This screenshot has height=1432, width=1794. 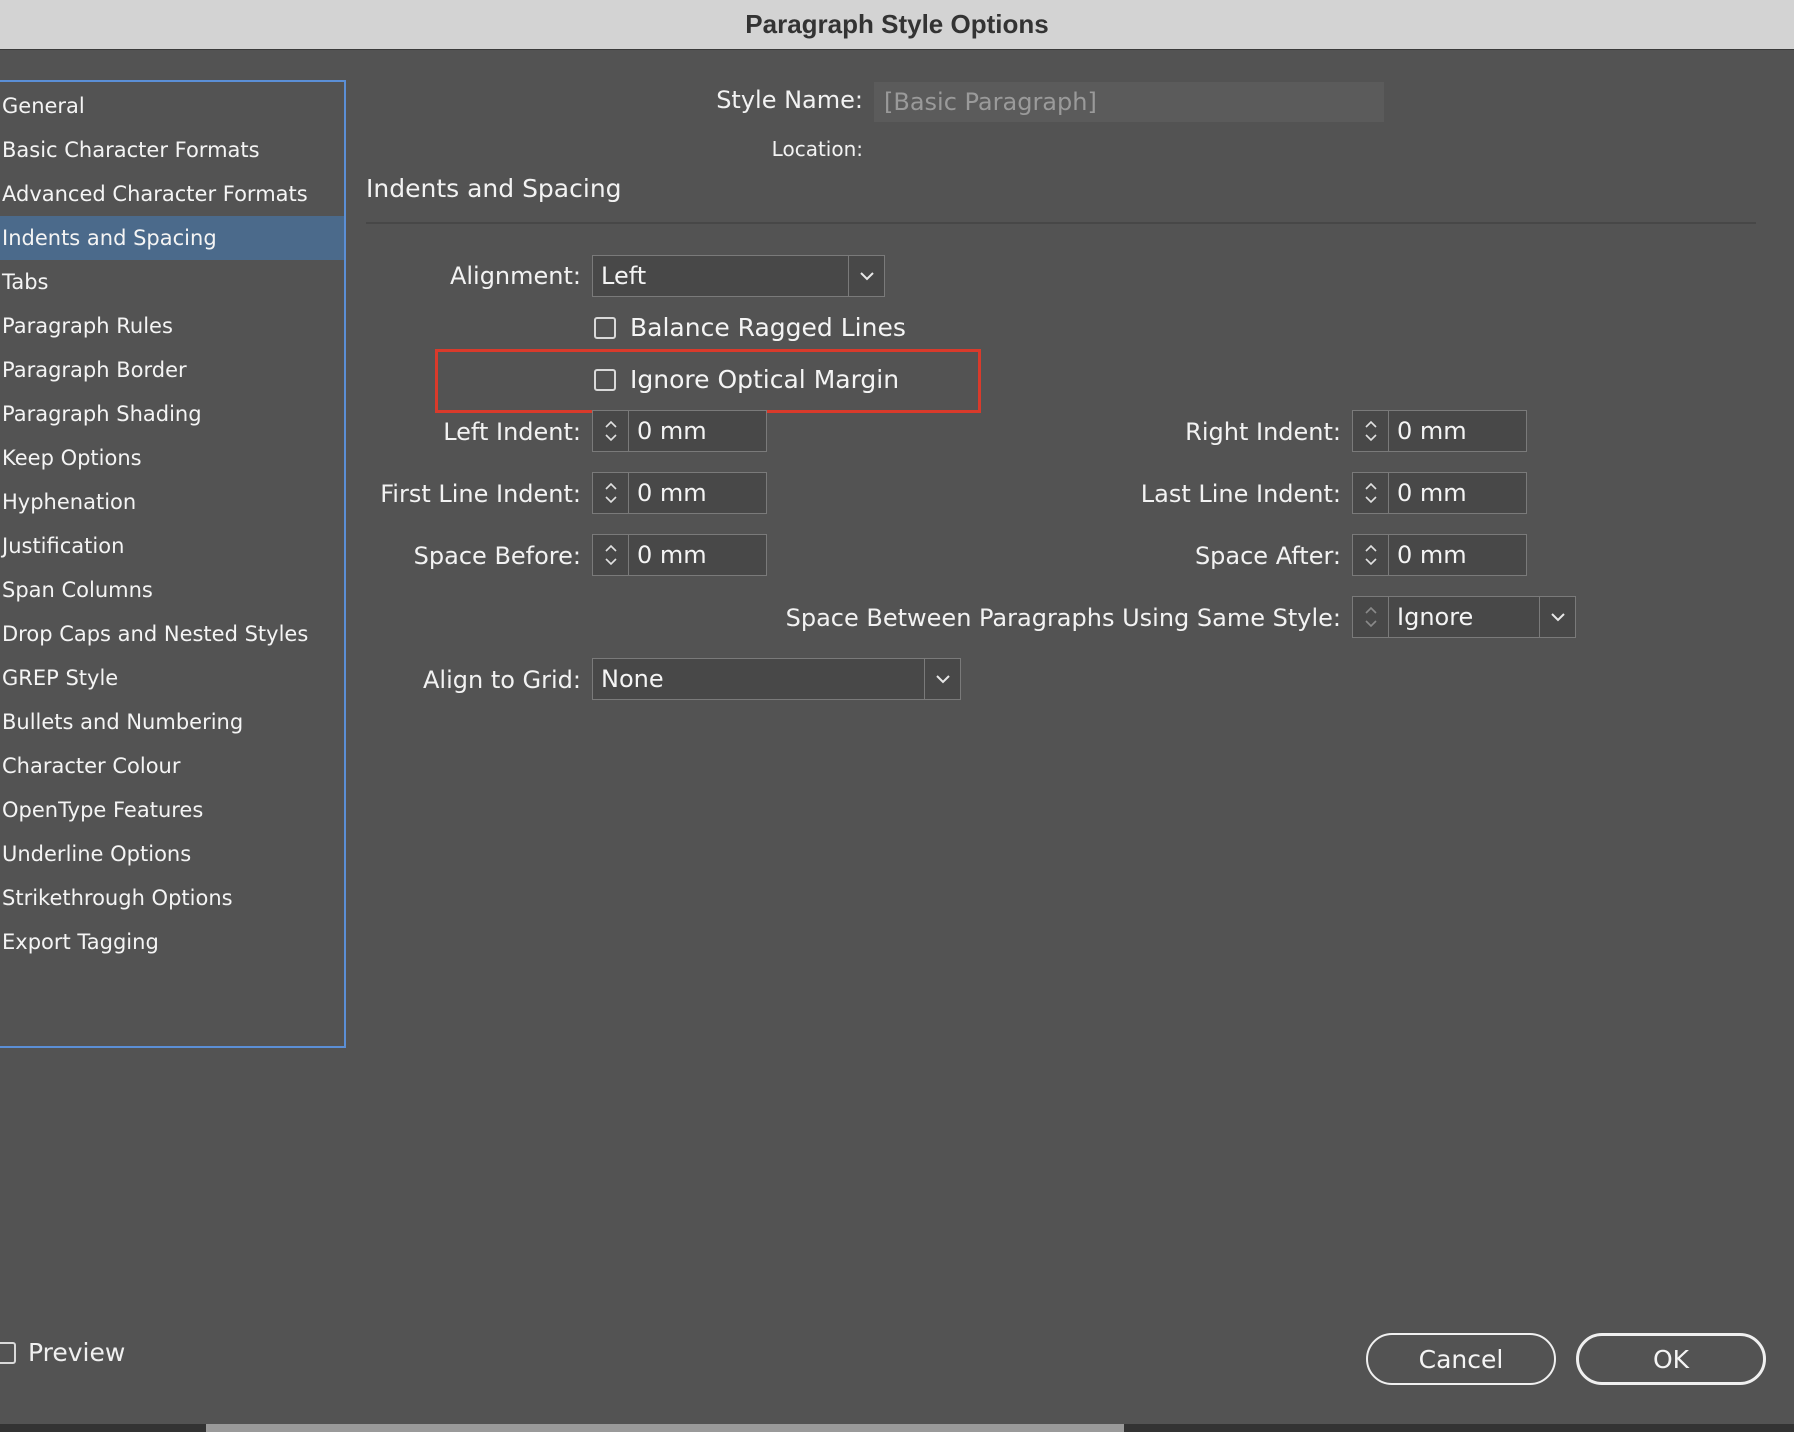 I want to click on balance-ragged-lines-label: Balance Ragged Lines, so click(x=768, y=327).